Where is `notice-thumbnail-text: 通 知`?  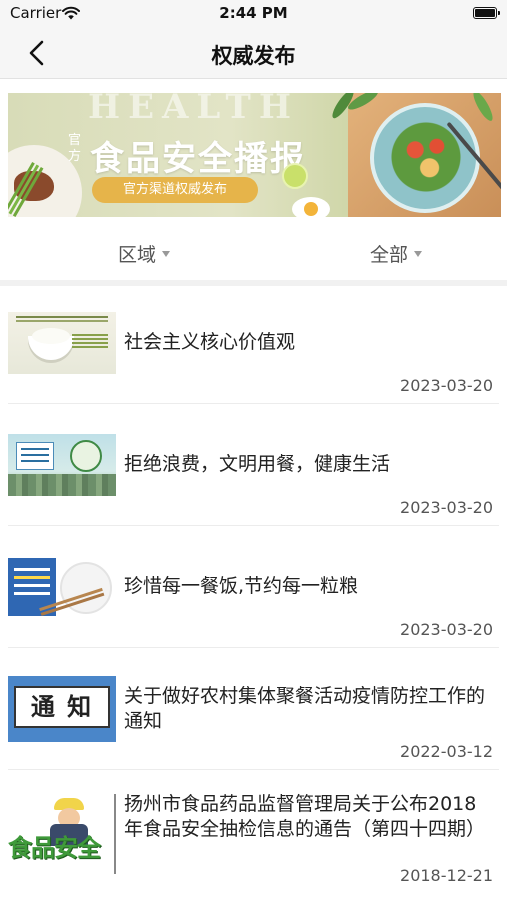
notice-thumbnail-text: 通 知 is located at coordinates (62, 707).